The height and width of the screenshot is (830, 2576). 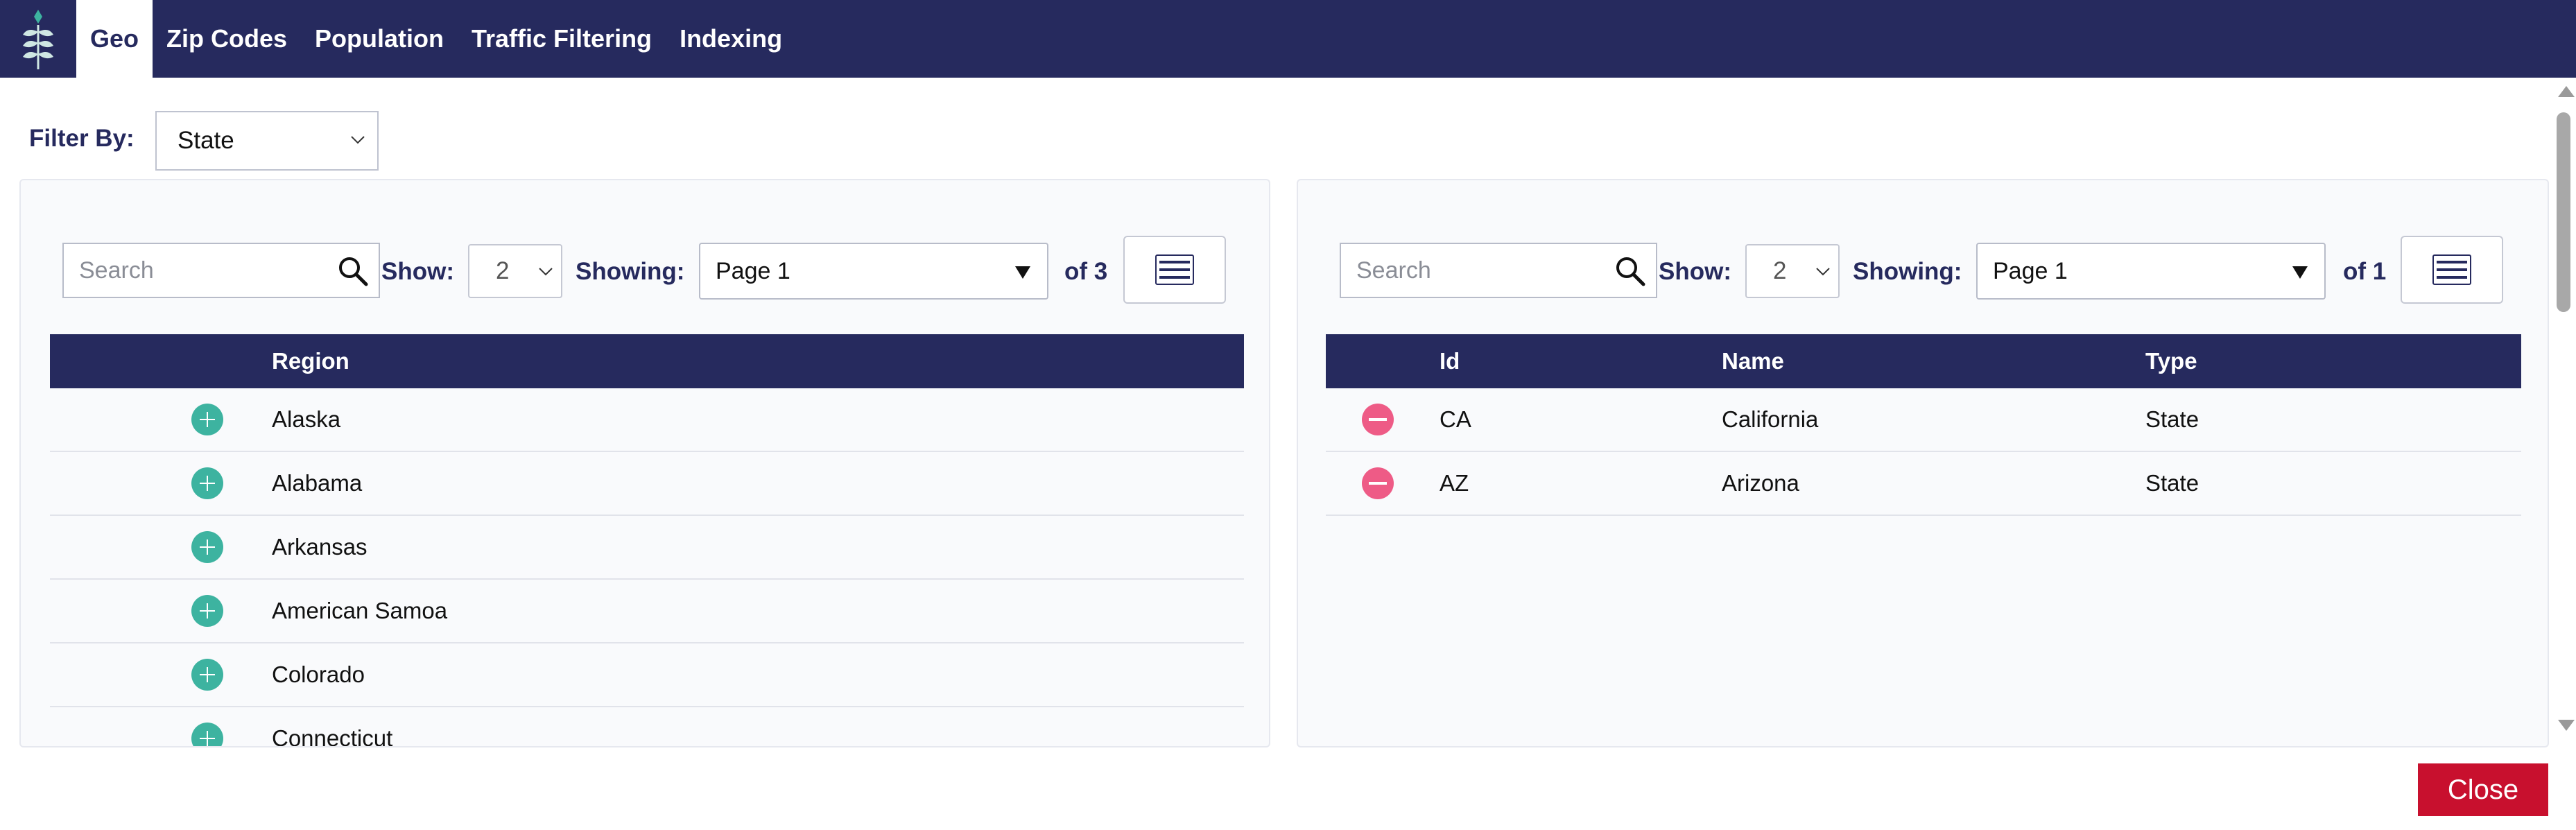 I want to click on table-row: AZ Arizona State, so click(x=1923, y=484).